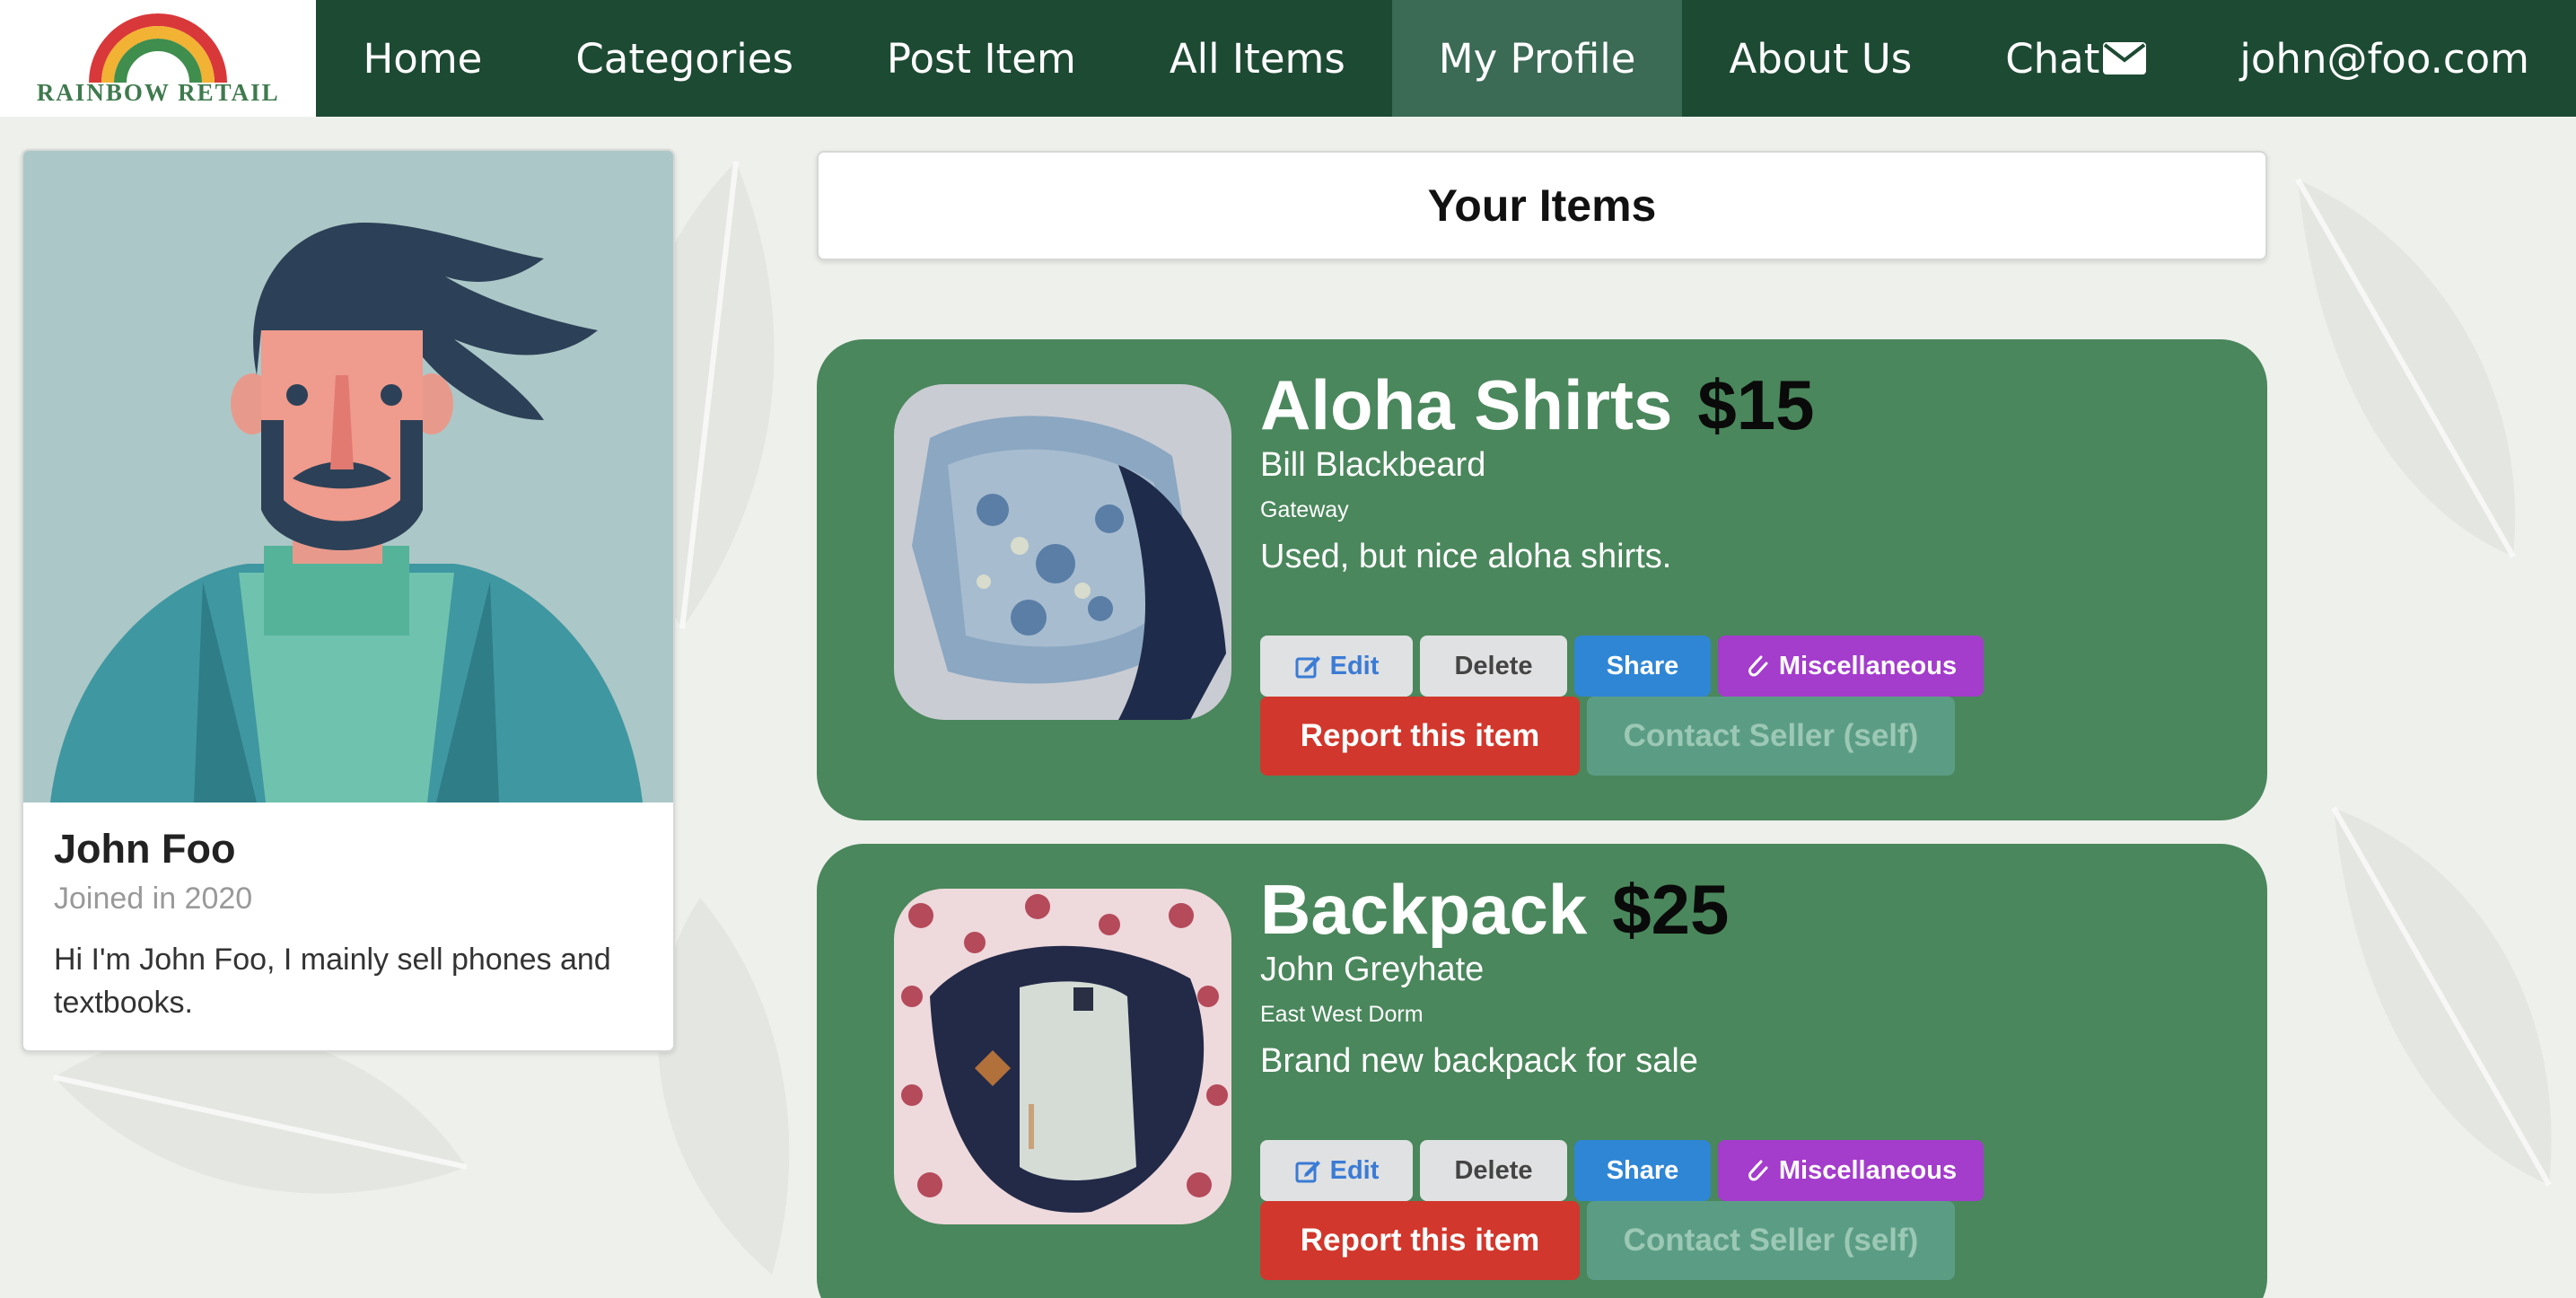 This screenshot has width=2576, height=1298. What do you see at coordinates (1466, 556) in the screenshot?
I see `item-description: Used, but nice aloha shirts.` at bounding box center [1466, 556].